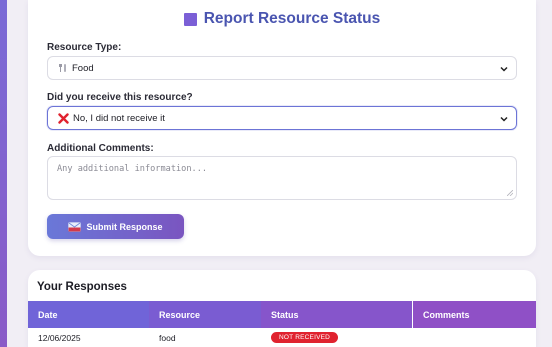  Describe the element at coordinates (82, 287) in the screenshot. I see `responses-title: Your Responses` at that location.